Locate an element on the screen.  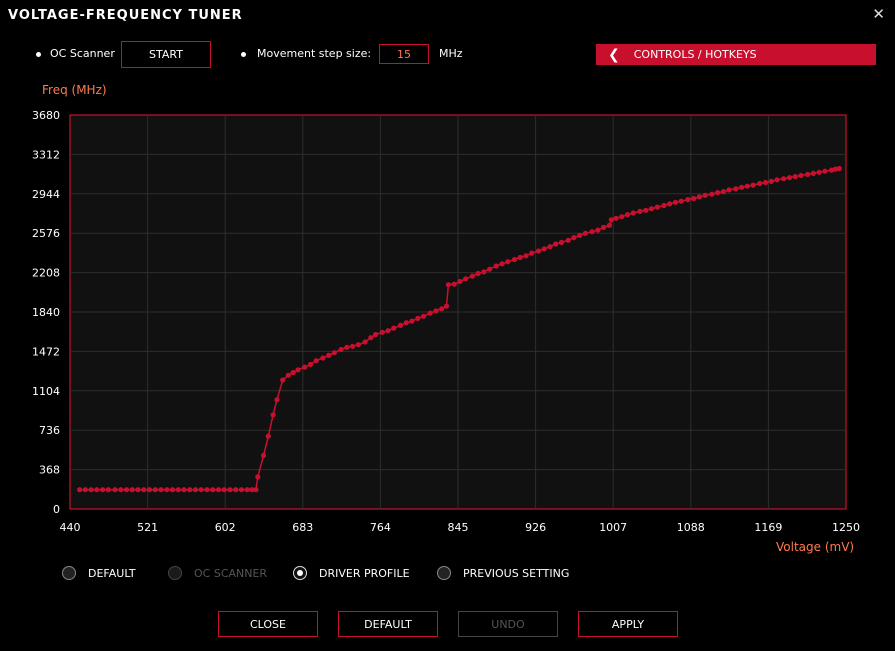
radio-option-previous-setting: PREVIOUS SETTING is located at coordinates (503, 573).